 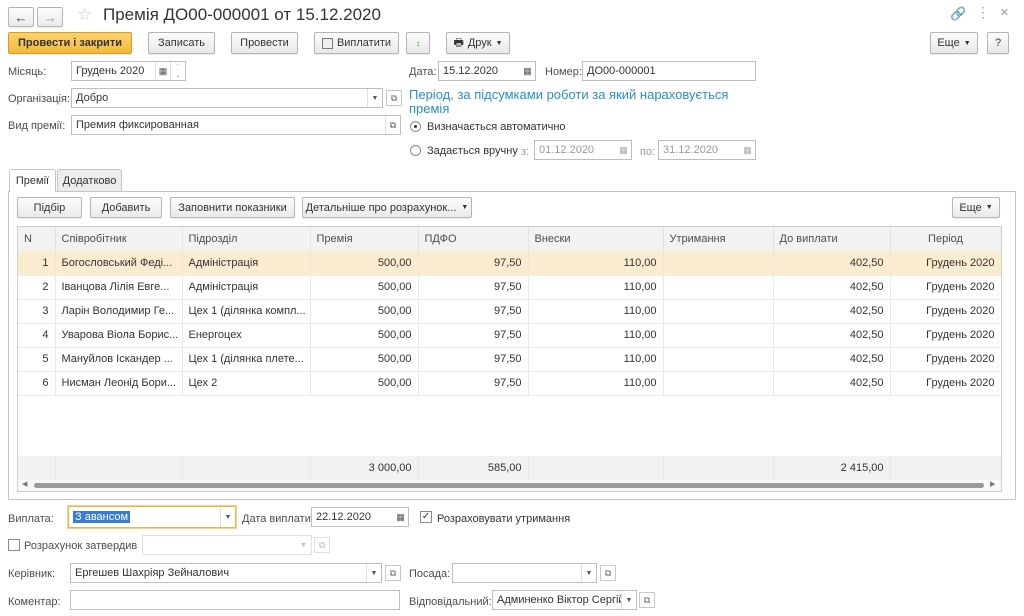 I want to click on number-field: ДО00-000001, so click(x=669, y=71).